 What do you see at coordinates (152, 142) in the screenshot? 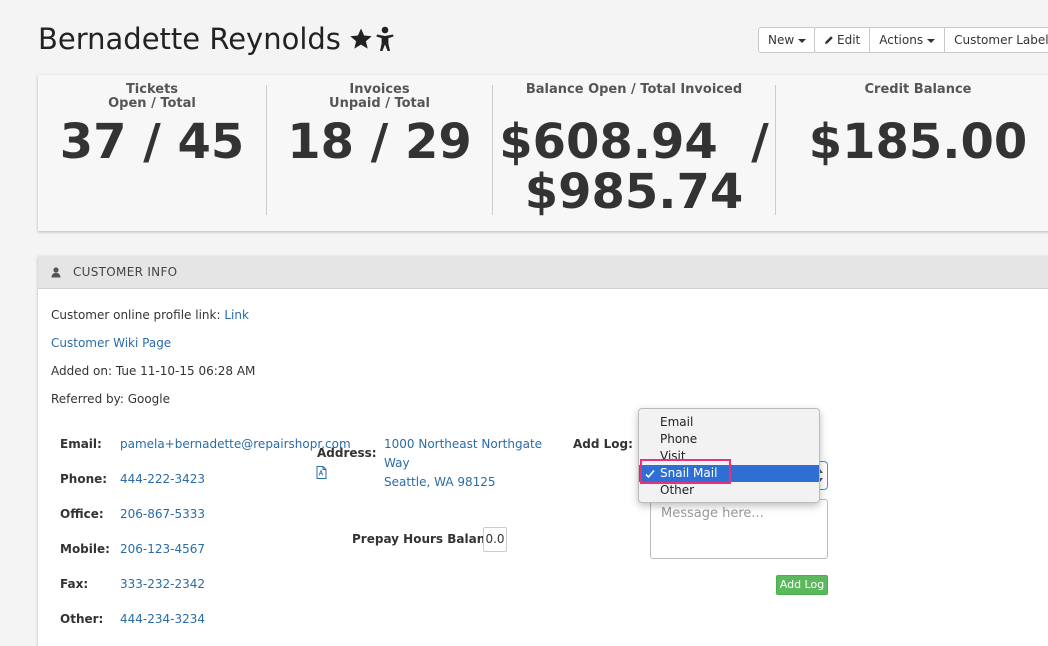
I see `stat-value: 37 / 45` at bounding box center [152, 142].